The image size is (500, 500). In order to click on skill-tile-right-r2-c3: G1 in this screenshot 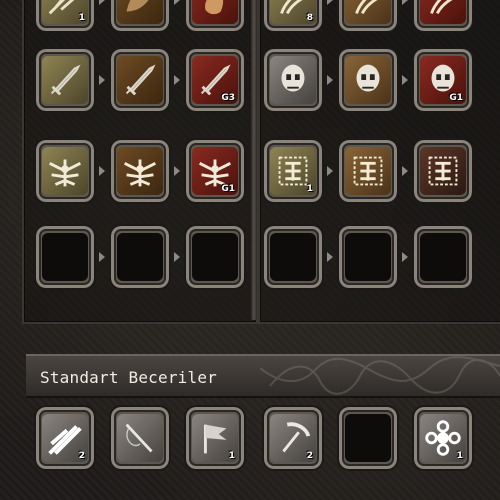, I will do `click(443, 80)`.